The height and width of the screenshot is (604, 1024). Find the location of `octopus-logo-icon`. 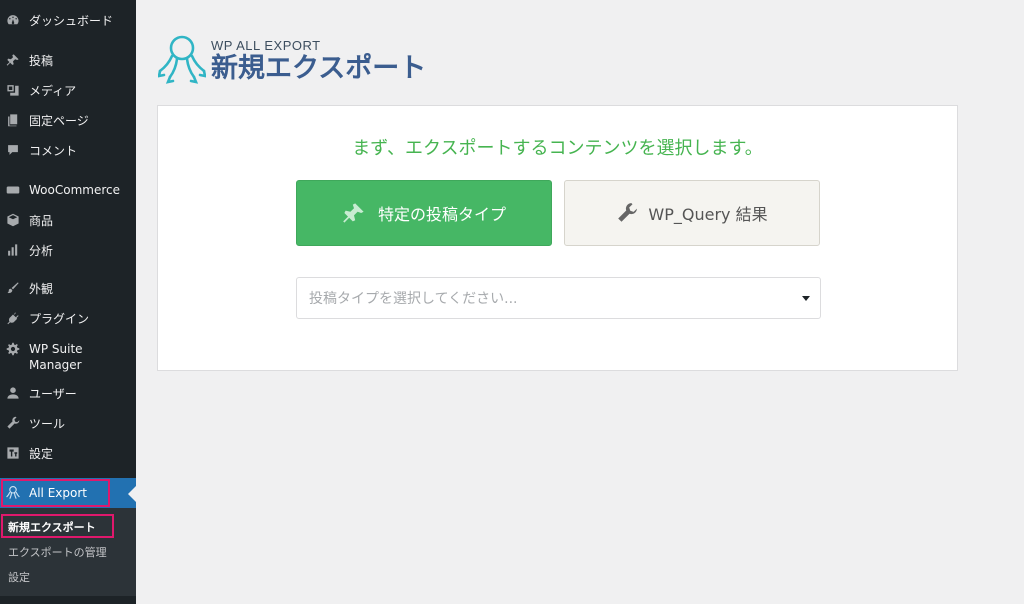

octopus-logo-icon is located at coordinates (182, 62).